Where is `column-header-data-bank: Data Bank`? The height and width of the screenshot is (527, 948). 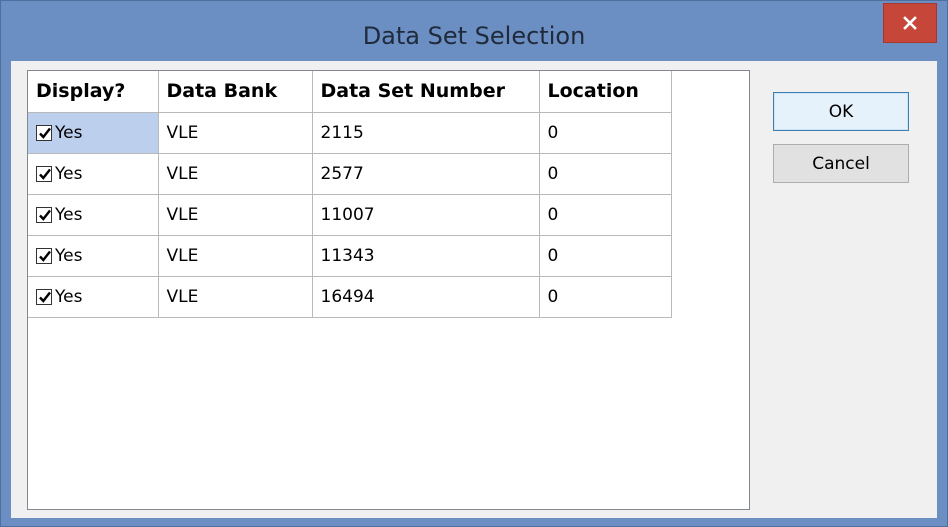
column-header-data-bank: Data Bank is located at coordinates (235, 92).